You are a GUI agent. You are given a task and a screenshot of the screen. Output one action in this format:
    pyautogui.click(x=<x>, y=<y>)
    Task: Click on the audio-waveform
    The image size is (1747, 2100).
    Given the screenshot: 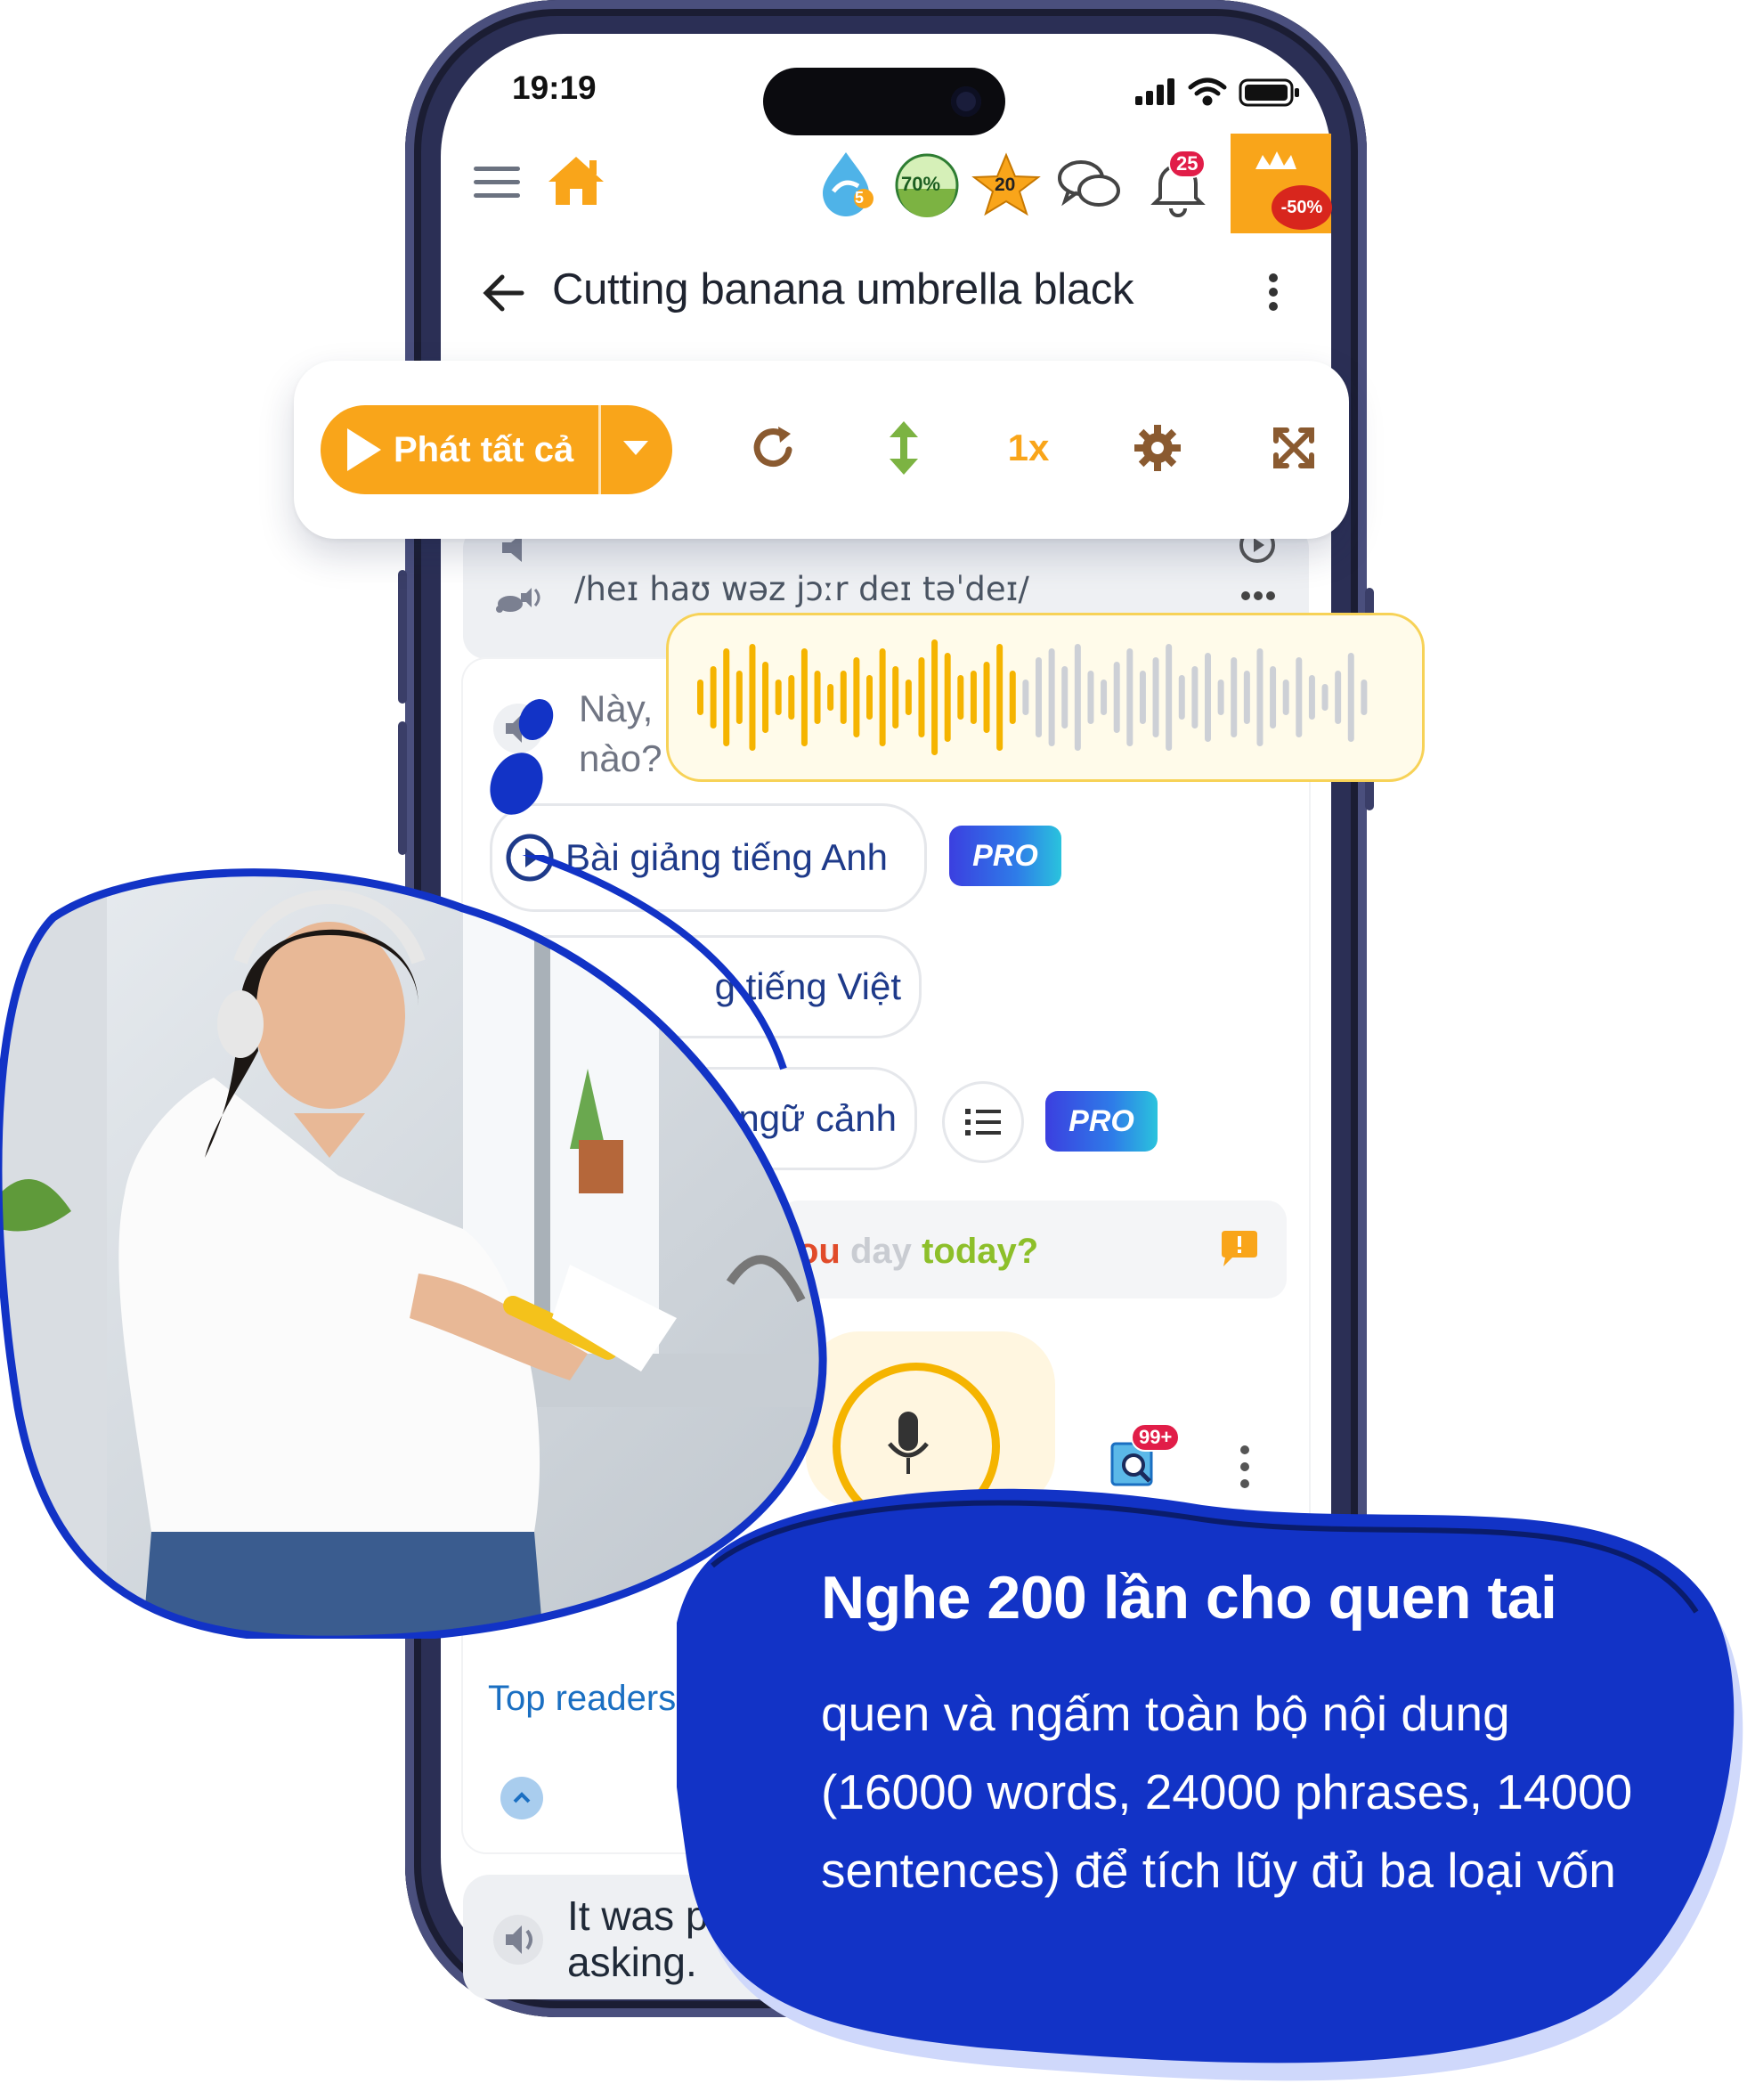 What is the action you would take?
    pyautogui.click(x=1033, y=697)
    